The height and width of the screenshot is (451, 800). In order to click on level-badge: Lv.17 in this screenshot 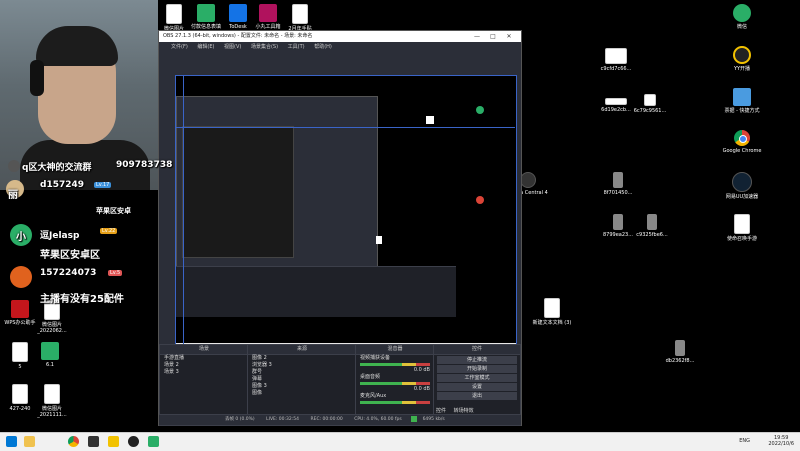, I will do `click(103, 185)`.